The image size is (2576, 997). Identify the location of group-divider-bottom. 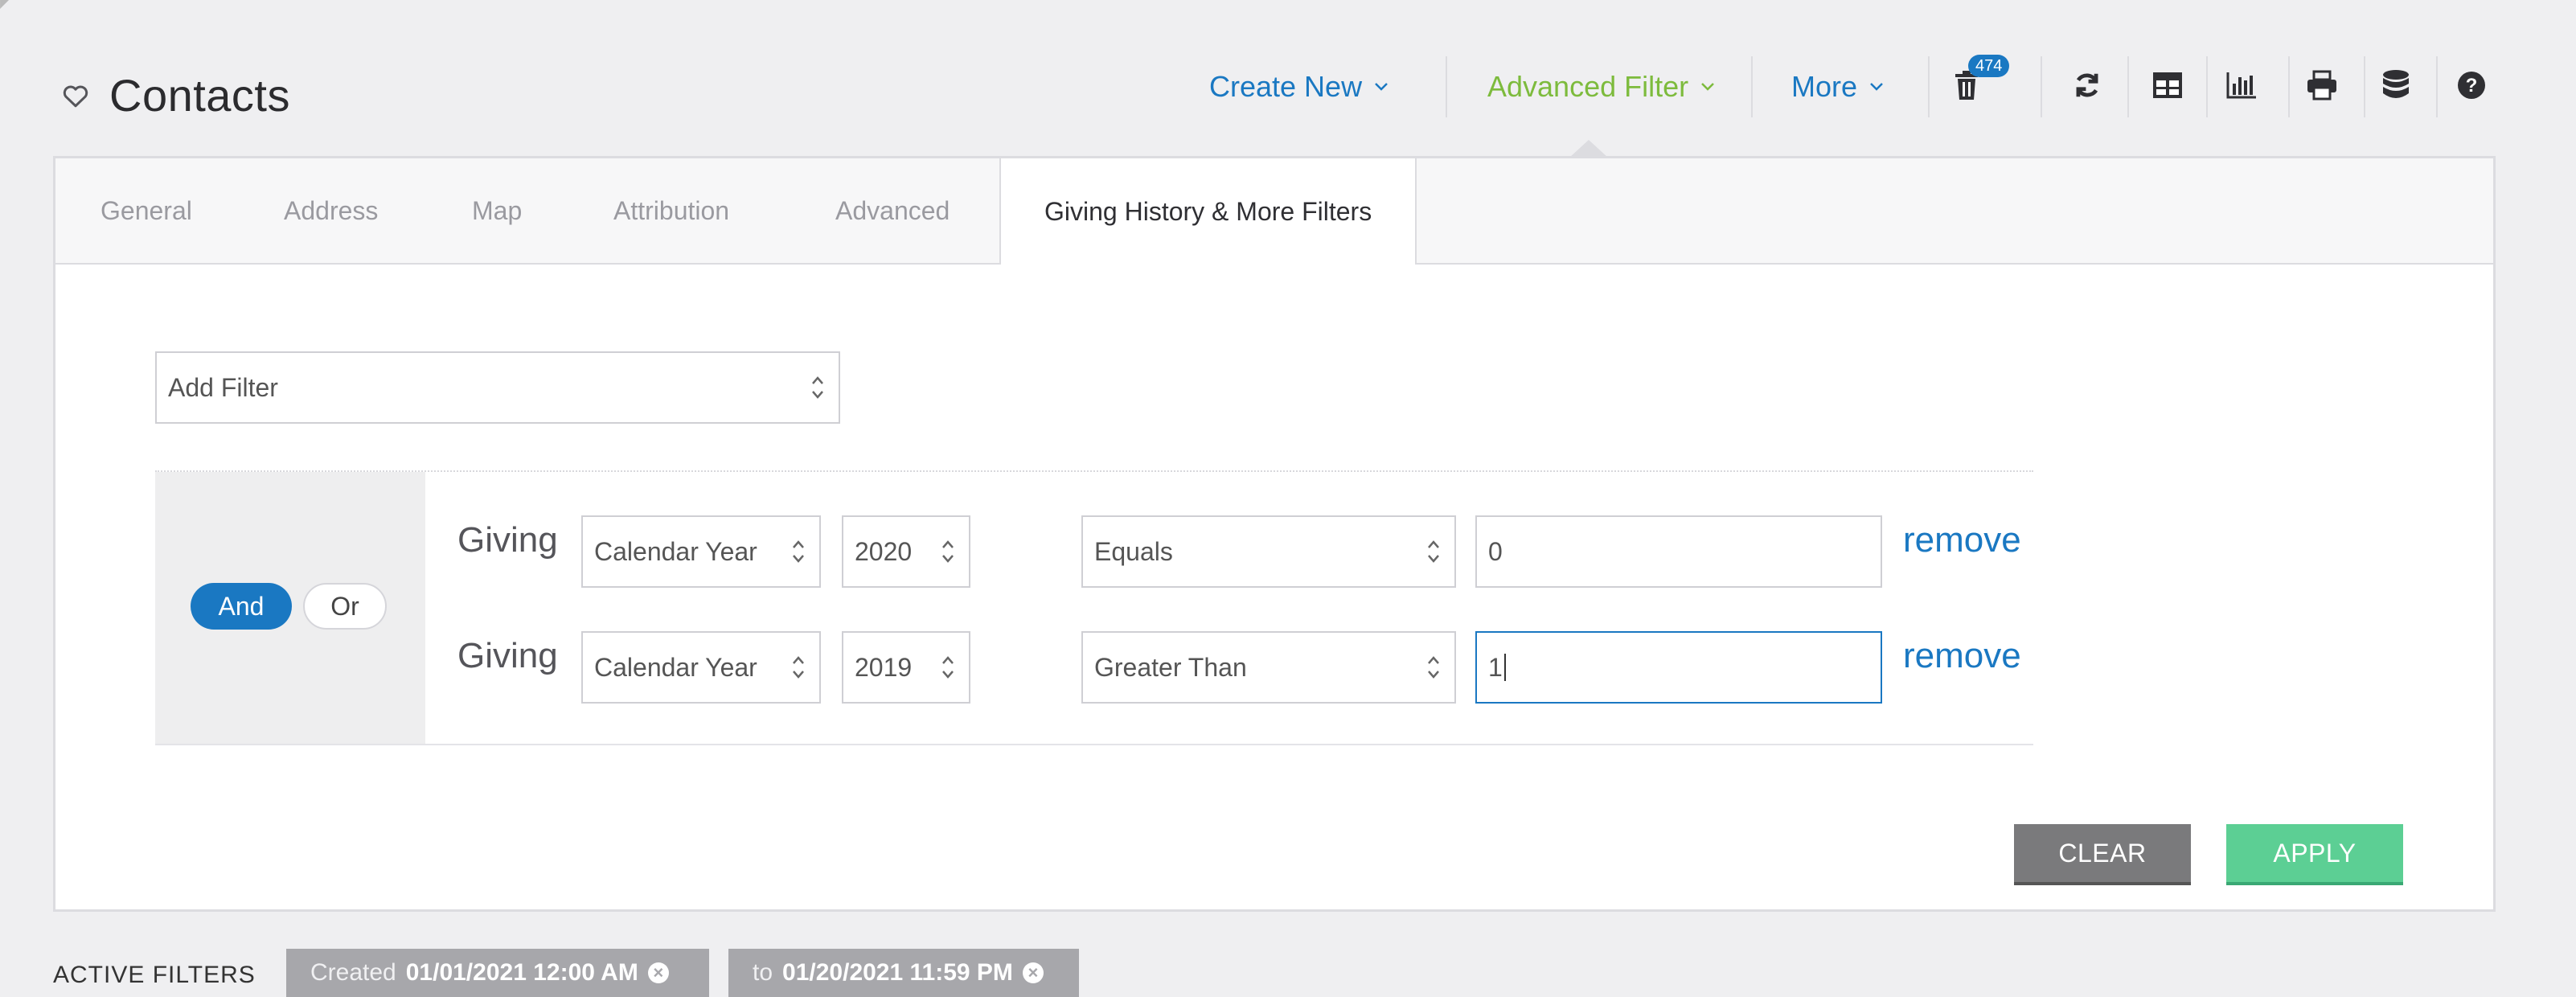
(1094, 745).